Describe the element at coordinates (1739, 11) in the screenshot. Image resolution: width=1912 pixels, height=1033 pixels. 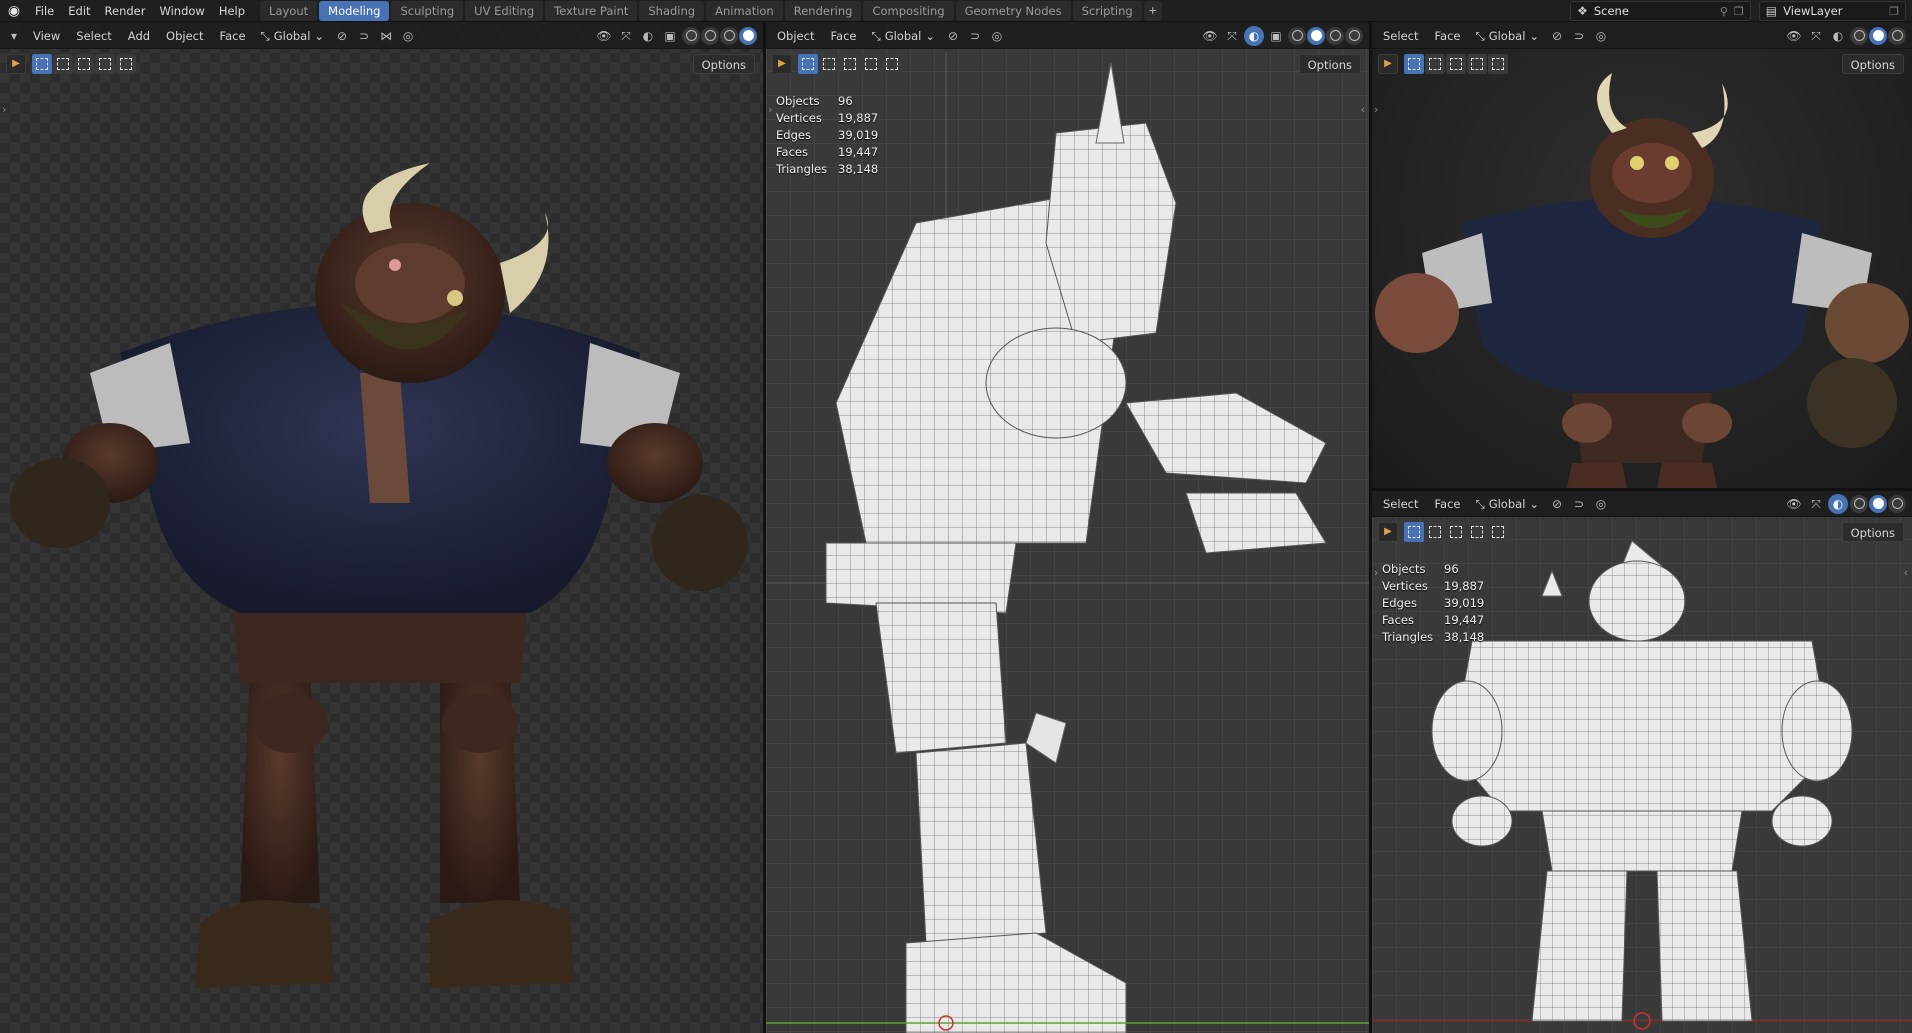
I see `copy-icon: ❐` at that location.